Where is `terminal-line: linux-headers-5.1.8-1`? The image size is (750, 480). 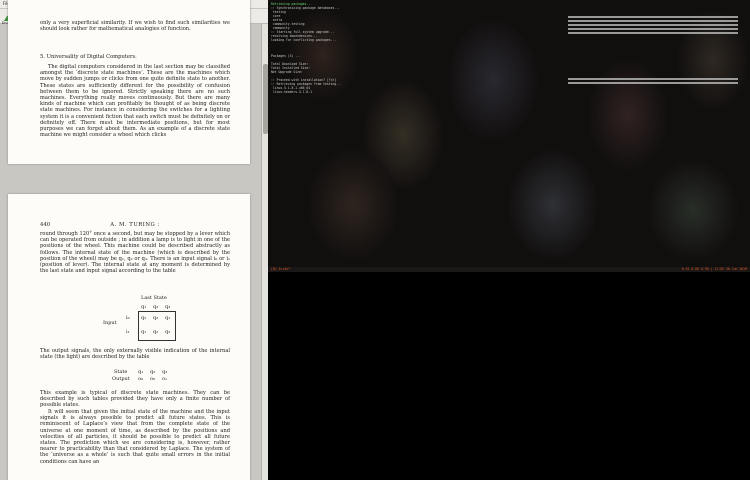
terminal-line: linux-headers-5.1.8-1 is located at coordinates (291, 92).